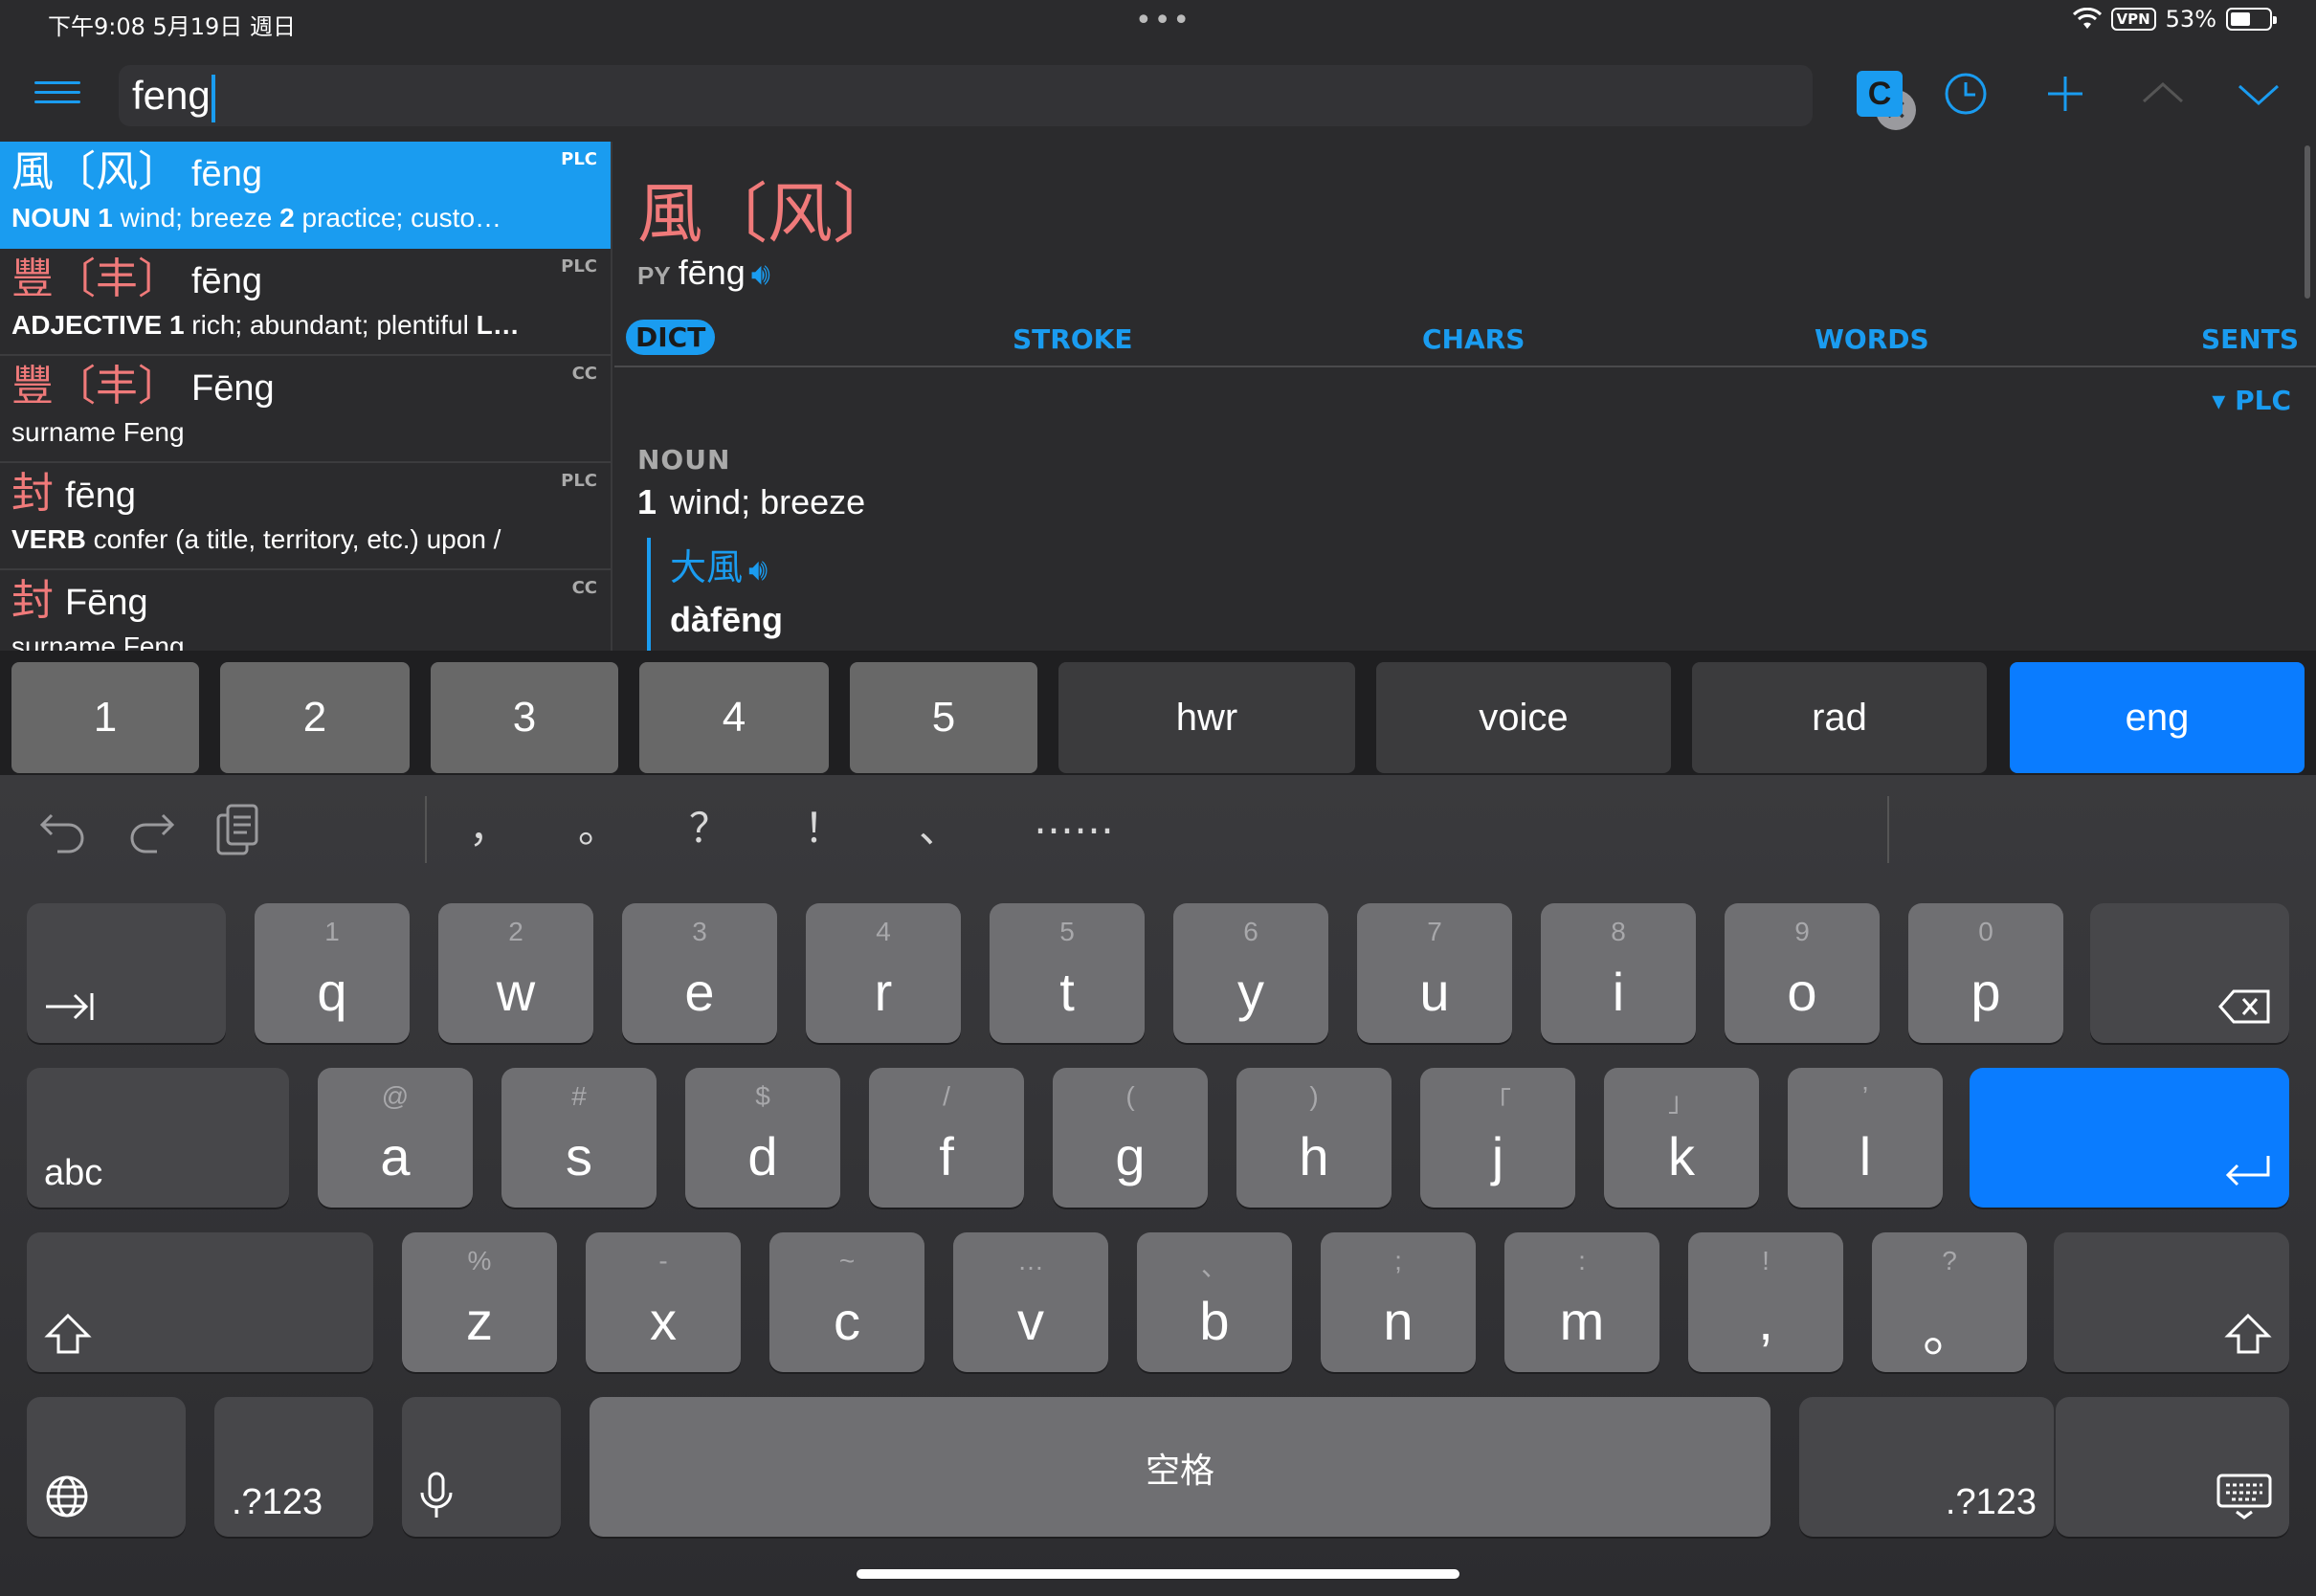 This screenshot has height=1596, width=2316. Describe the element at coordinates (1434, 973) in the screenshot. I see `key-7: 7u` at that location.